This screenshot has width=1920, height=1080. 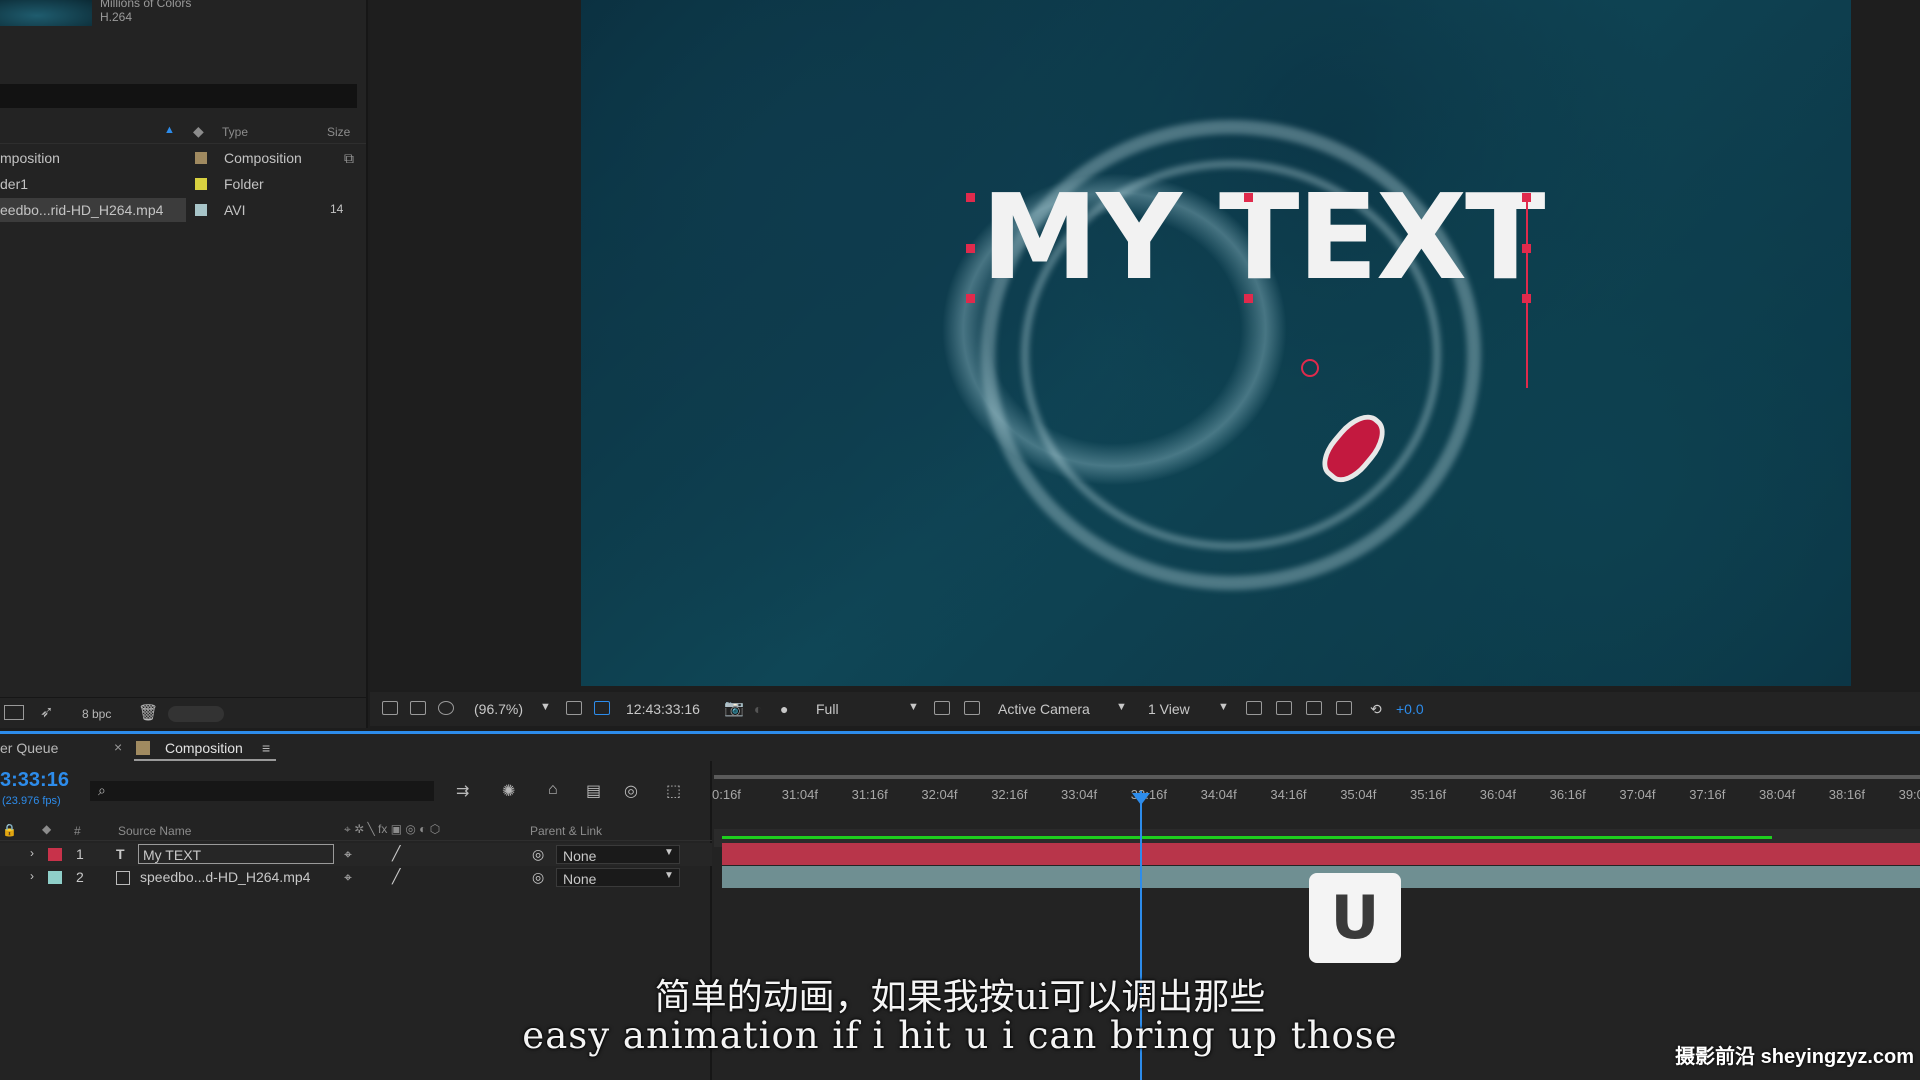 I want to click on layer-row: › 1 T My TEXT ⌖ ╱ ◎ None ▼, so click(x=356, y=854).